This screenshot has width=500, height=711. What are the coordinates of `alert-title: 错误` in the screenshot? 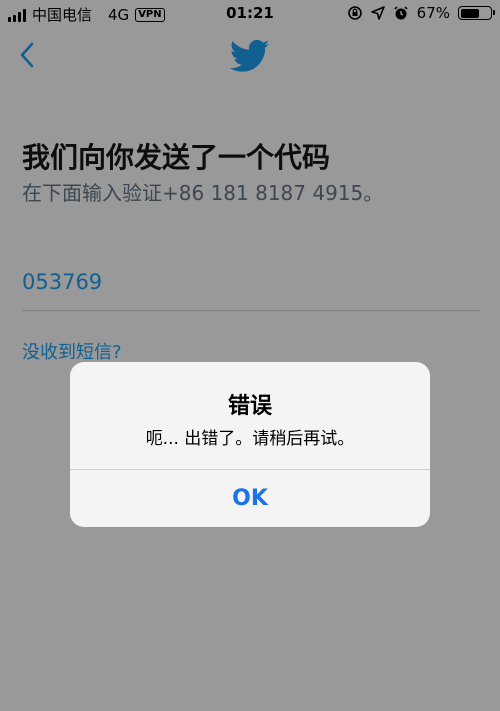 It's located at (249, 406).